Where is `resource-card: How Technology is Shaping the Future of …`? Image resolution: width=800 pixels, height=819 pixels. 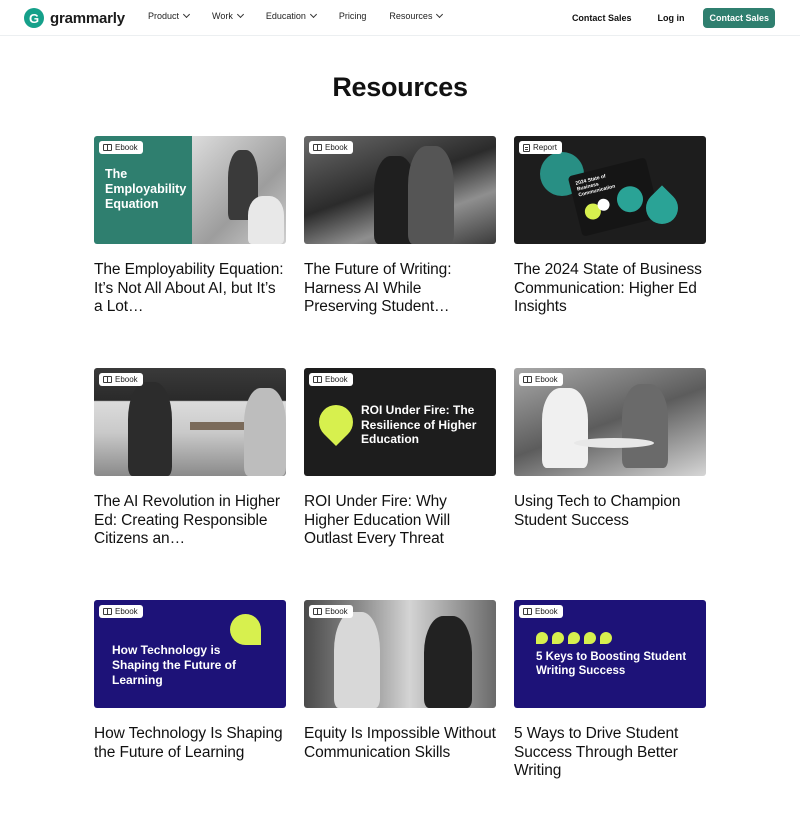
resource-card: How Technology is Shaping the Future of … is located at coordinates (190, 681).